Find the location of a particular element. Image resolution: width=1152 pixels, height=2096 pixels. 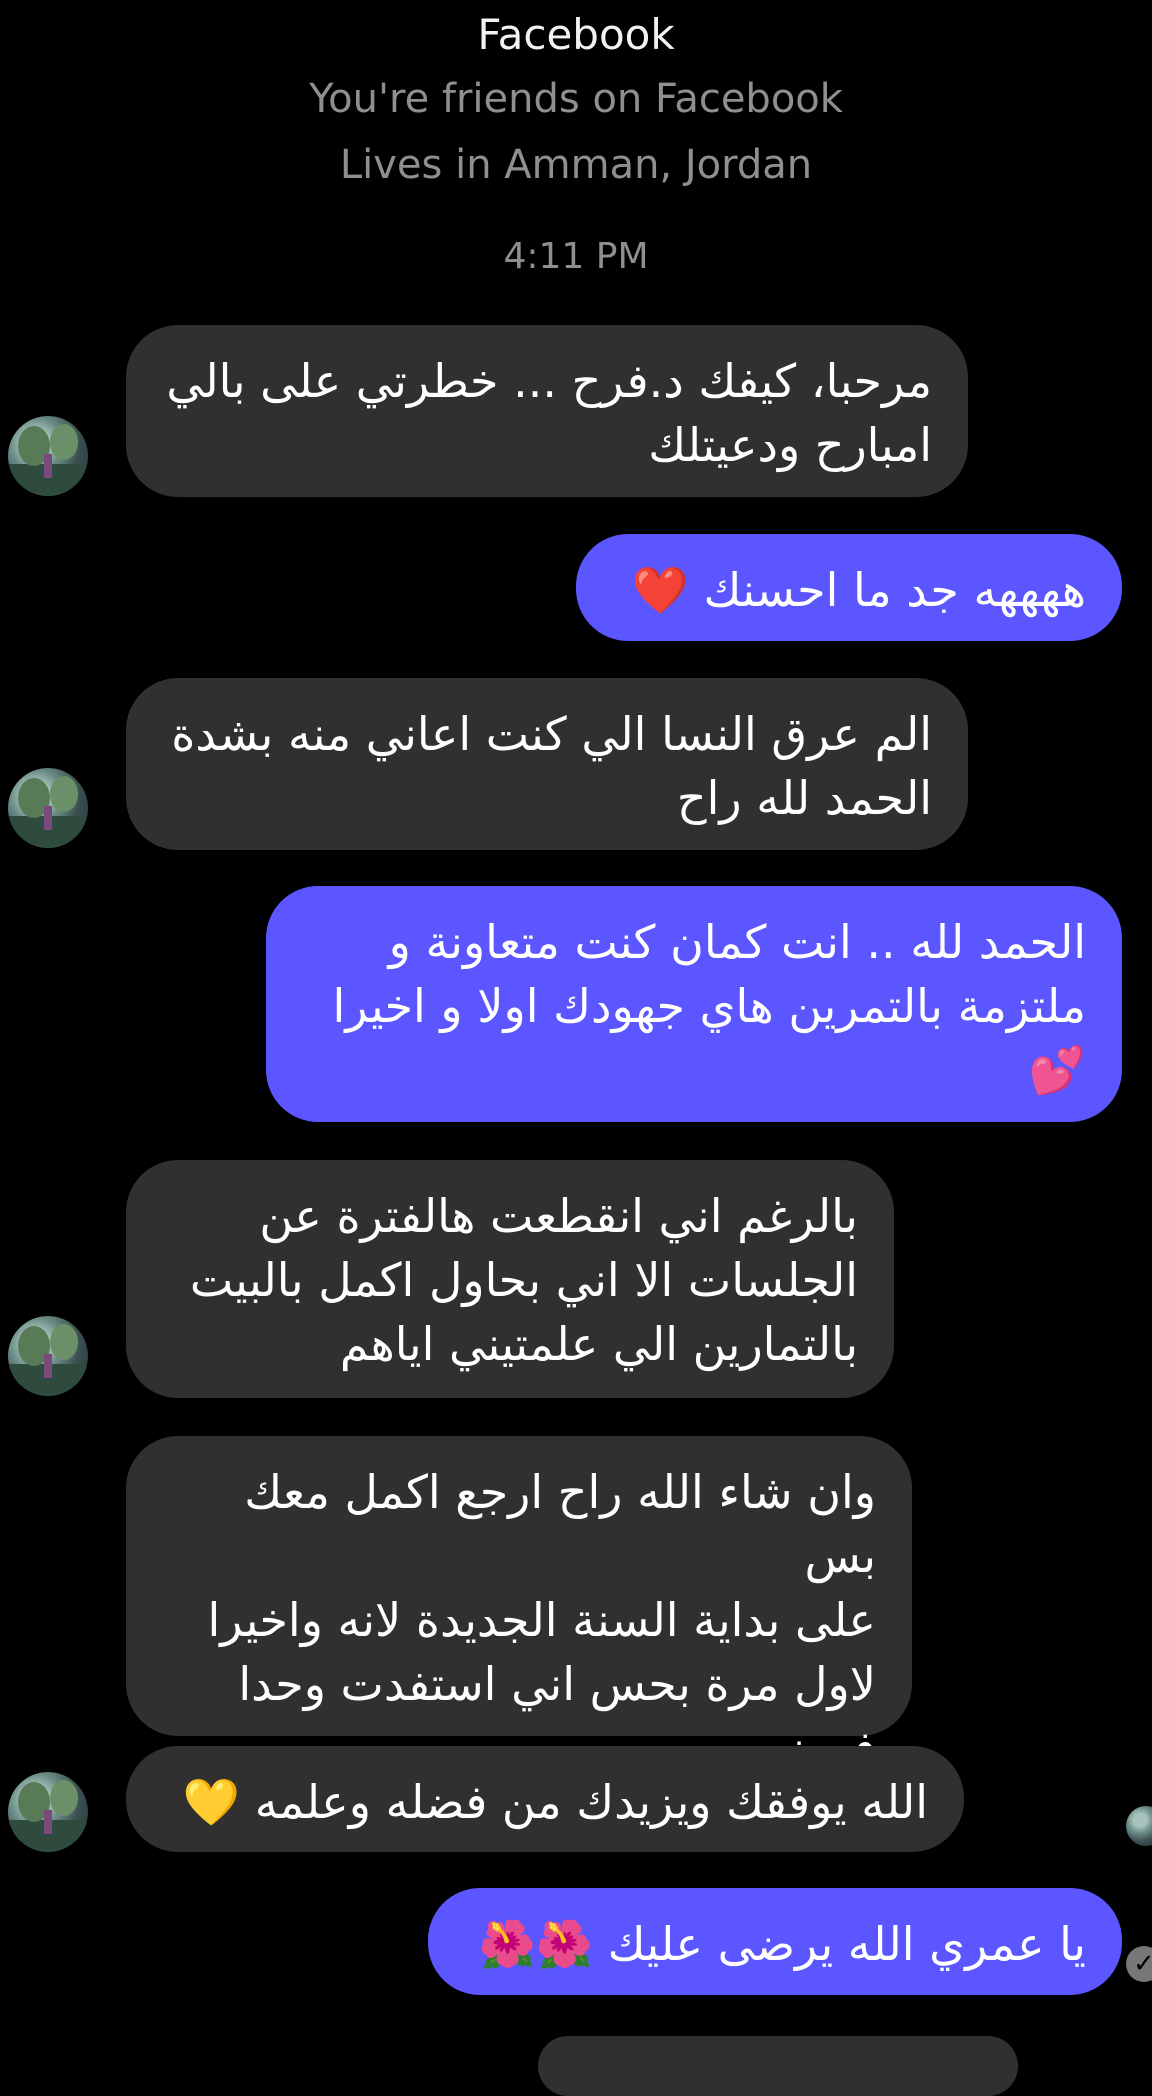

message-bubble-incoming: الله يوفقك ويزيدك من فضله وعلمه 💛 is located at coordinates (545, 1799).